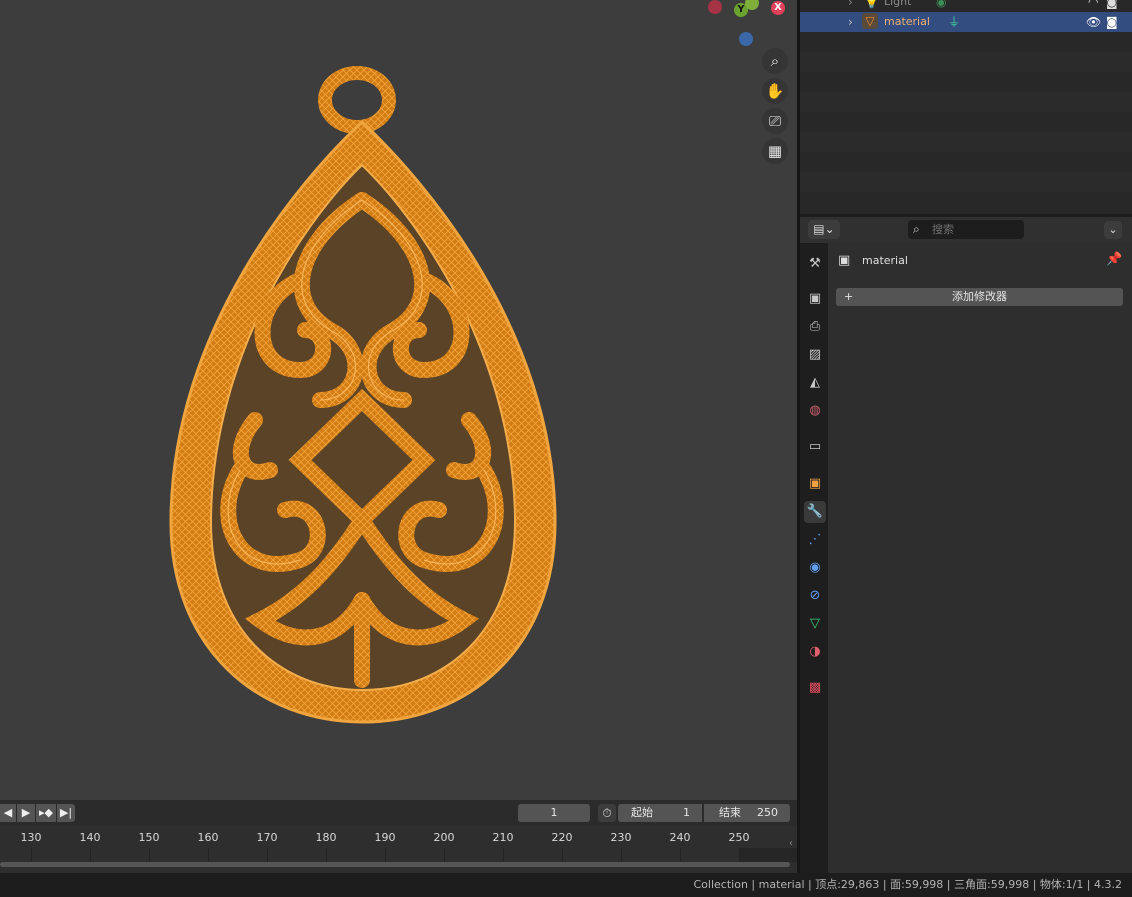  I want to click on end-frame-value: 250, so click(767, 812).